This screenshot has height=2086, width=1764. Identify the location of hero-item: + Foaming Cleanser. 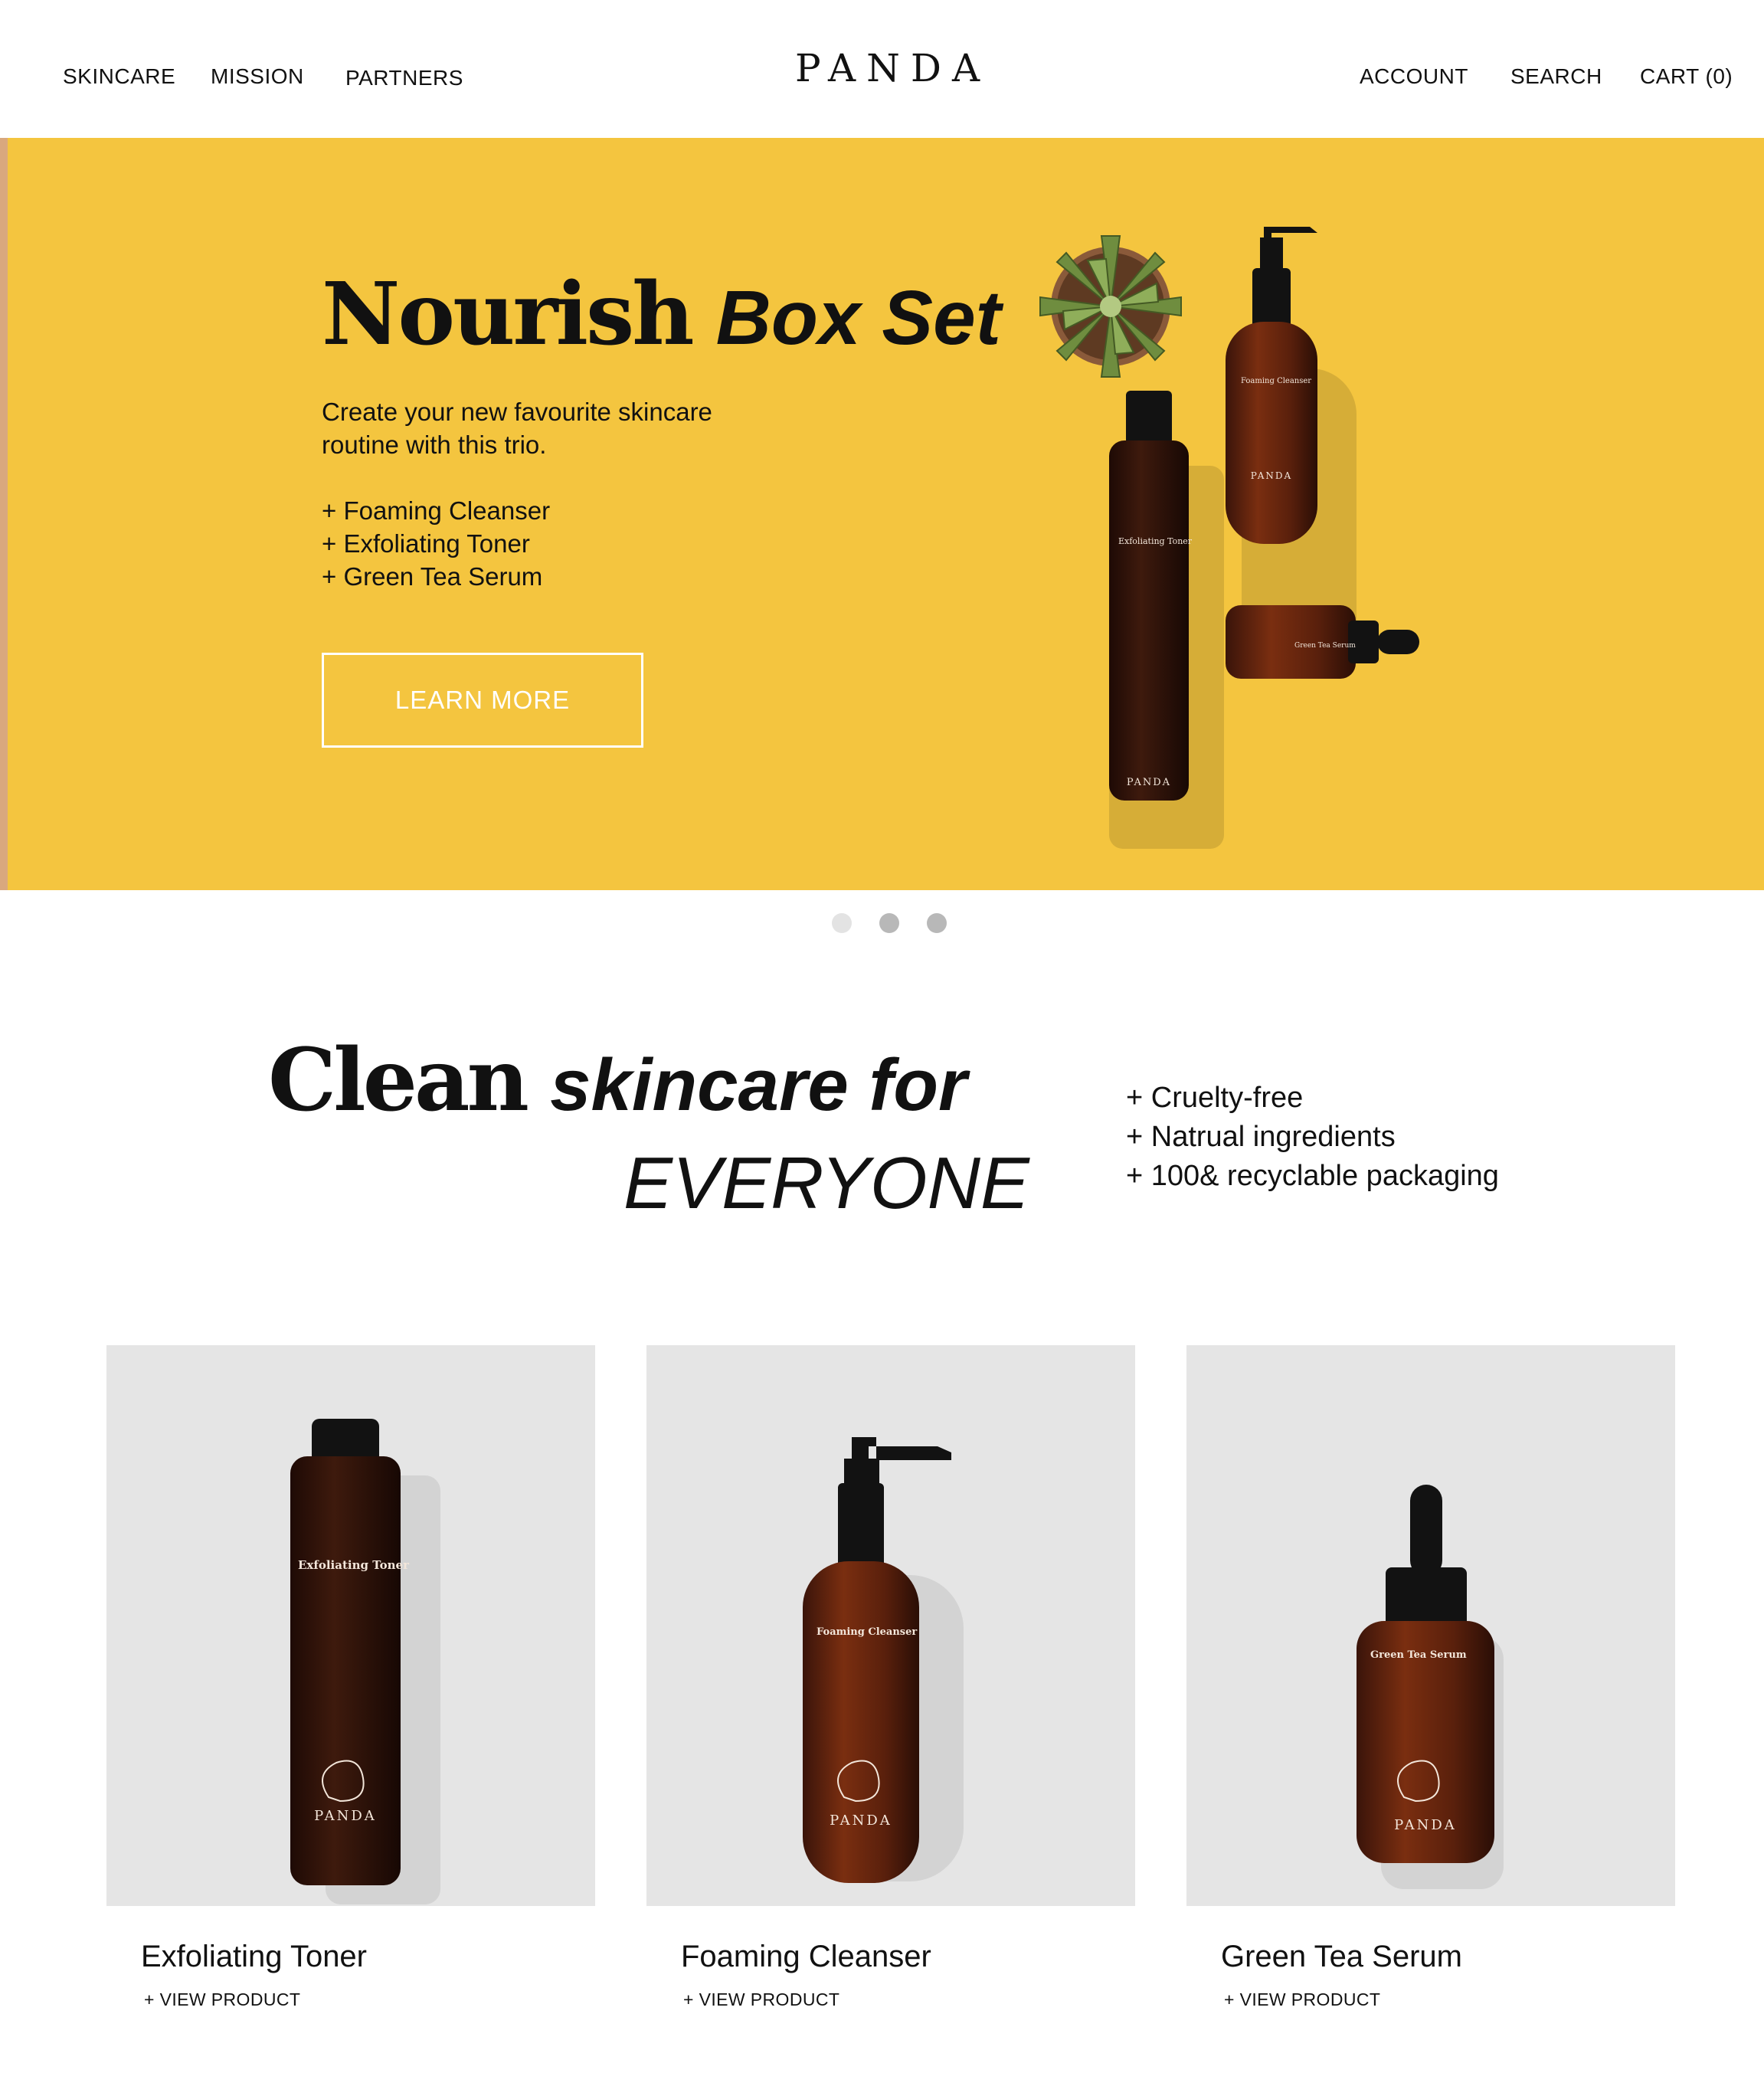
(436, 510).